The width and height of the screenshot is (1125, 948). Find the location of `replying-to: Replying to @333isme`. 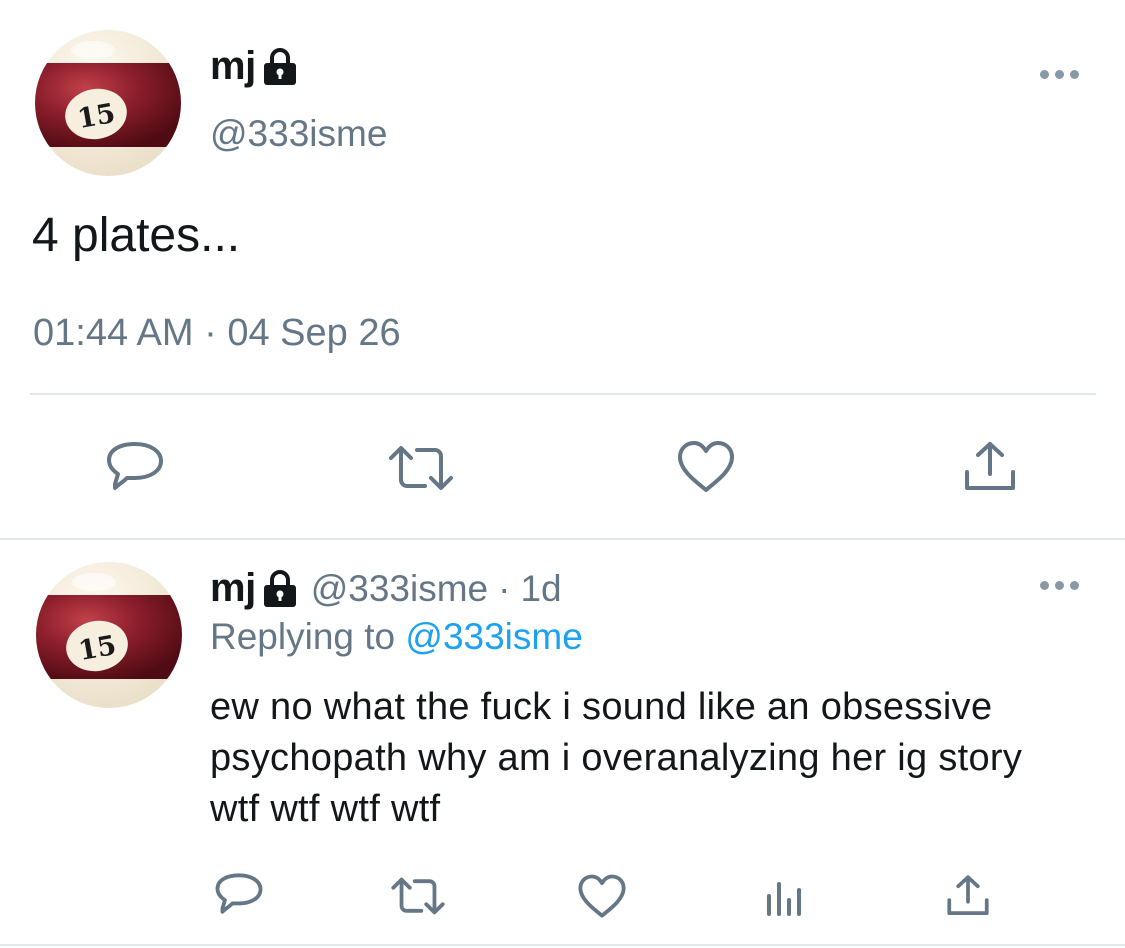

replying-to: Replying to @333isme is located at coordinates (396, 637).